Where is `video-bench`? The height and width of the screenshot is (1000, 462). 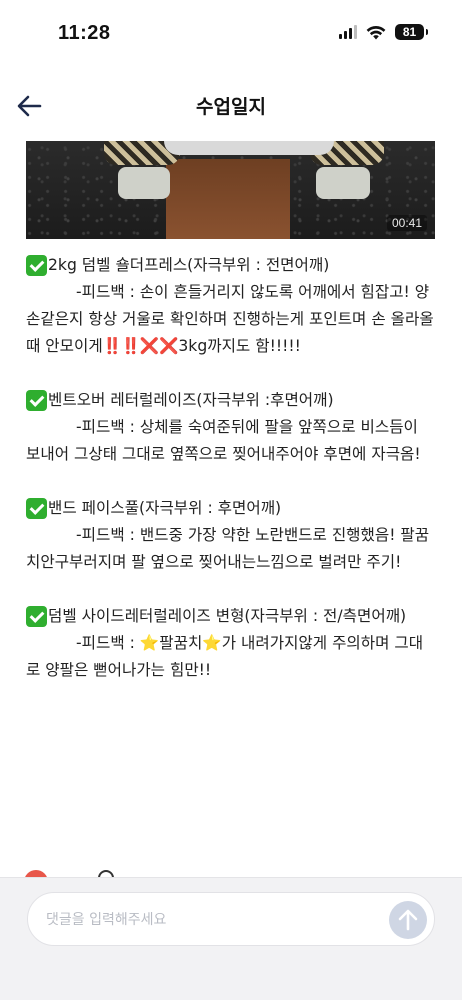
video-bench is located at coordinates (228, 199).